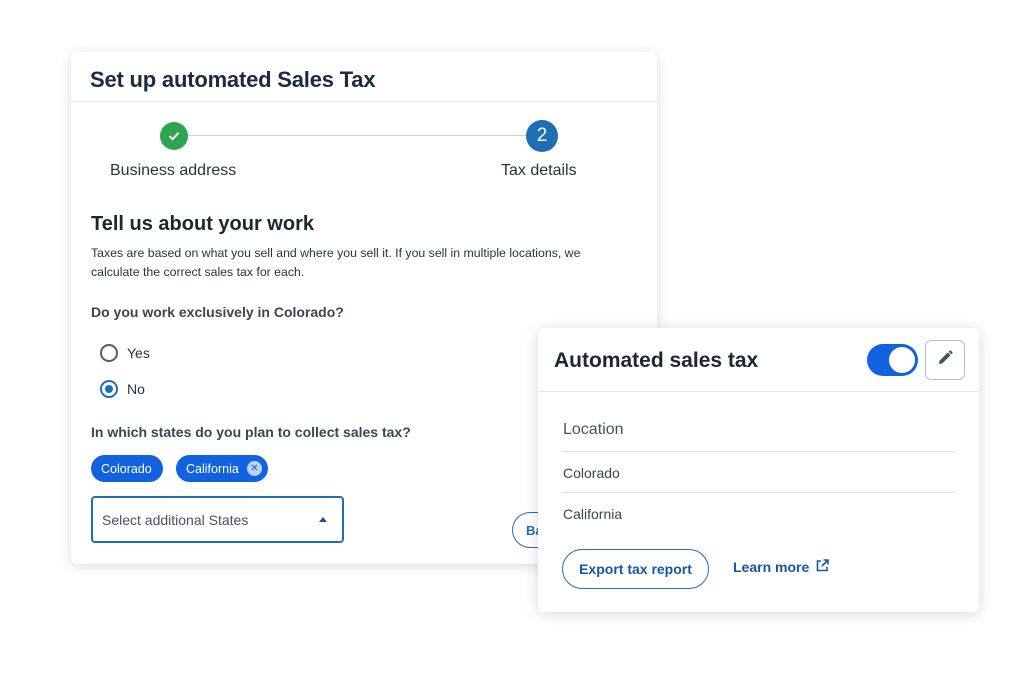  I want to click on states-select-placeholder: Select additional States, so click(175, 519).